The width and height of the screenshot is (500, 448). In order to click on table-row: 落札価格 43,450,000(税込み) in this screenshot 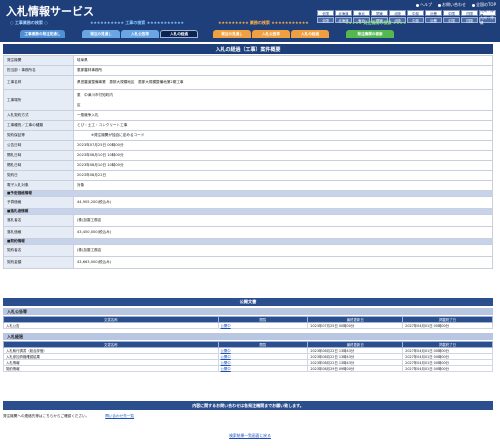, I will do `click(248, 232)`.